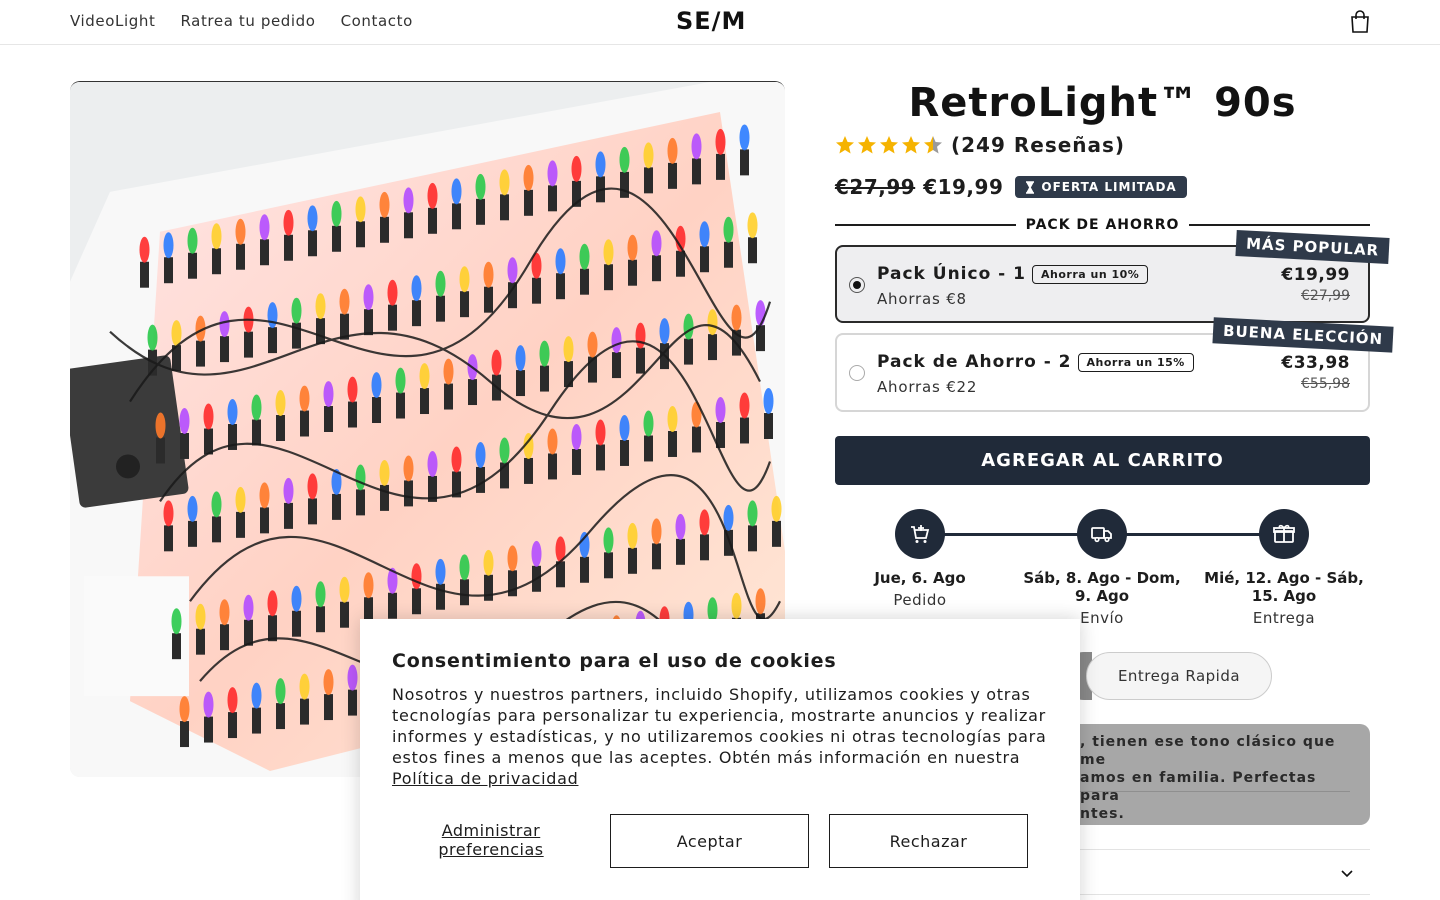 The image size is (1440, 900). I want to click on manage-preferences-link: Administrar preferencias, so click(491, 840).